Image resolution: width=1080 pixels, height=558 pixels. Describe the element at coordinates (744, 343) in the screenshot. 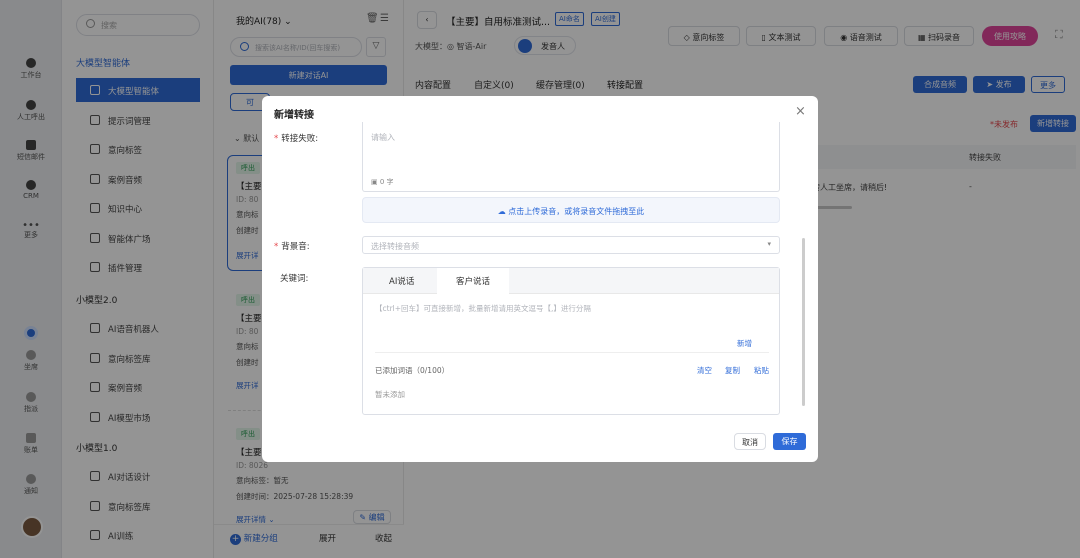

I see `keyword-add-link: 新增` at that location.